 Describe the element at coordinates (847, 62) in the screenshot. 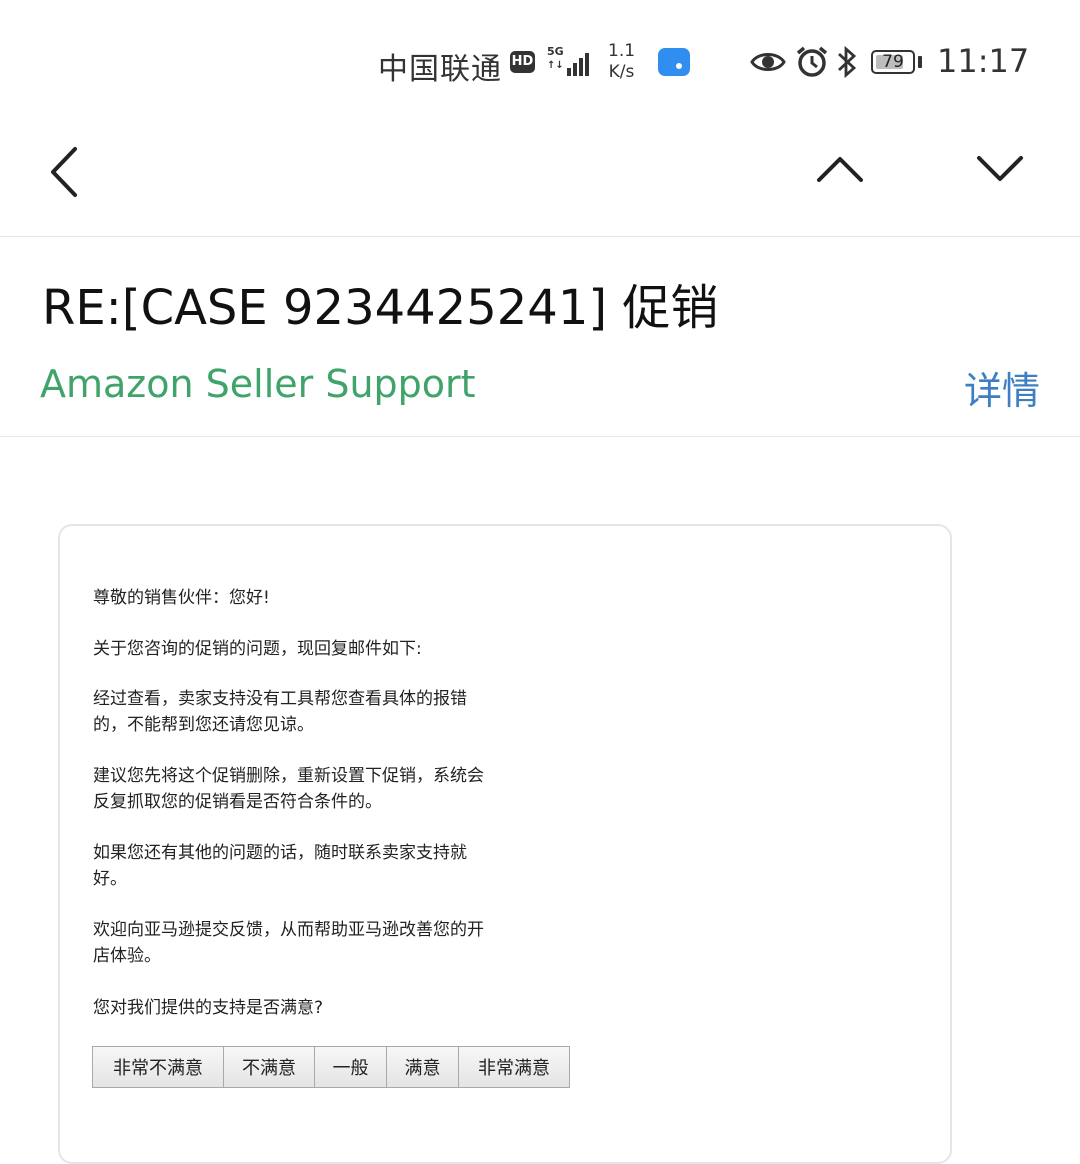

I see `bluetooth-icon` at that location.